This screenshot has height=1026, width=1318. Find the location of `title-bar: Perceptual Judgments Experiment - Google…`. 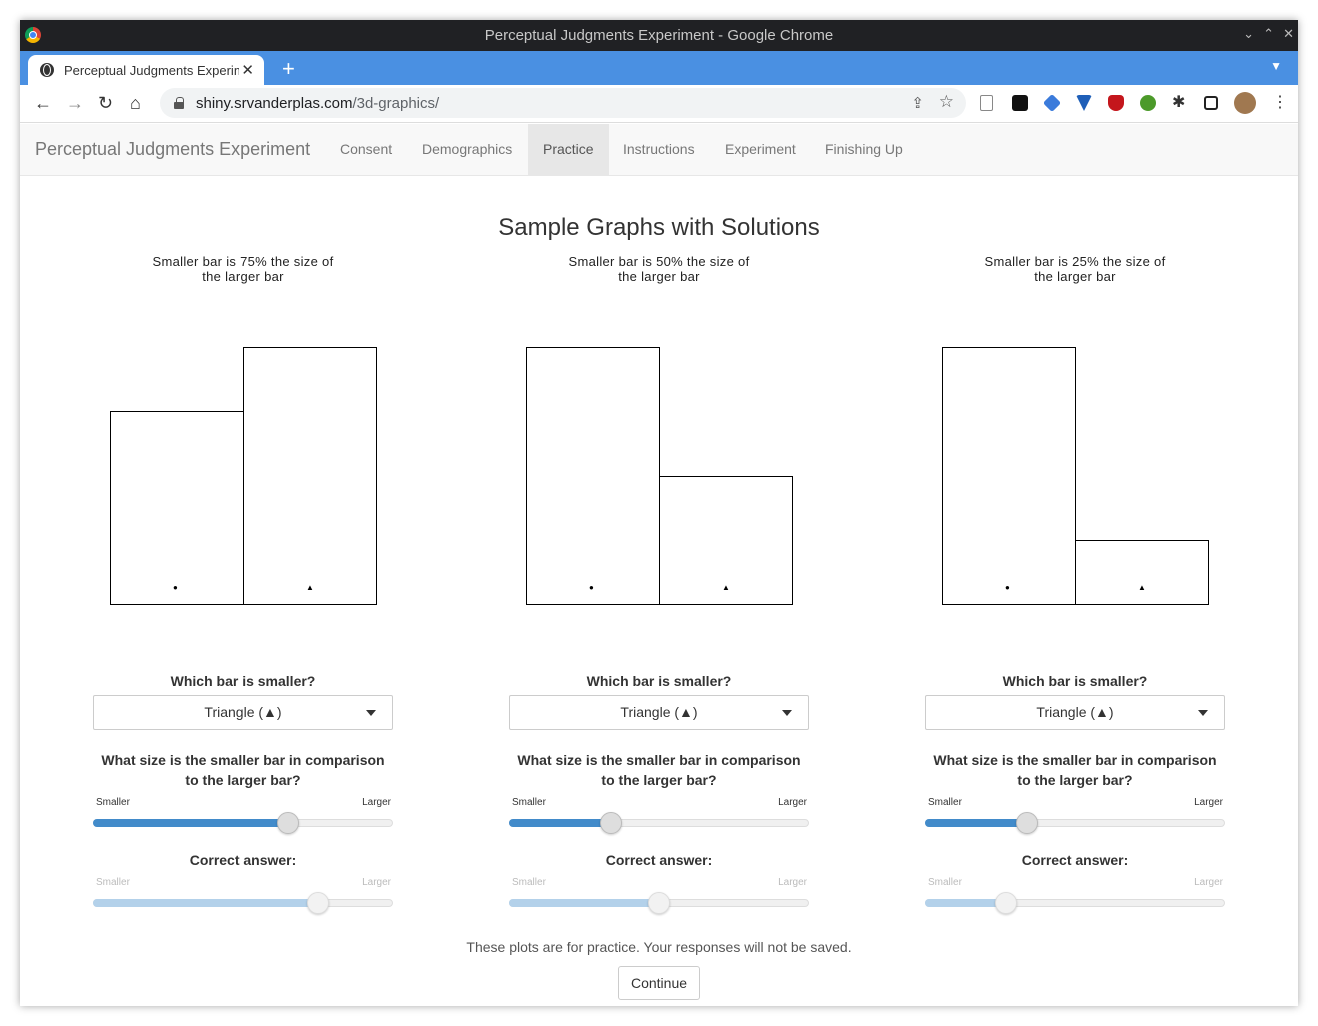

title-bar: Perceptual Judgments Experiment - Google… is located at coordinates (659, 35).